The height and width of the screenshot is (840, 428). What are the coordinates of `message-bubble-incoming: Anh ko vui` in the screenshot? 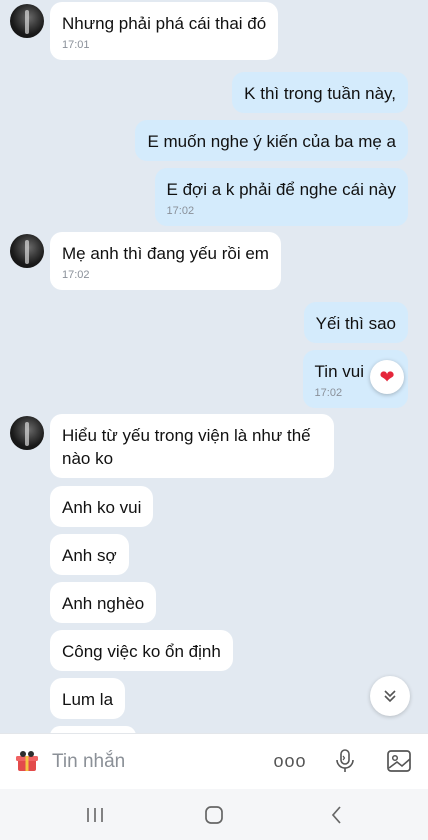 It's located at (102, 506).